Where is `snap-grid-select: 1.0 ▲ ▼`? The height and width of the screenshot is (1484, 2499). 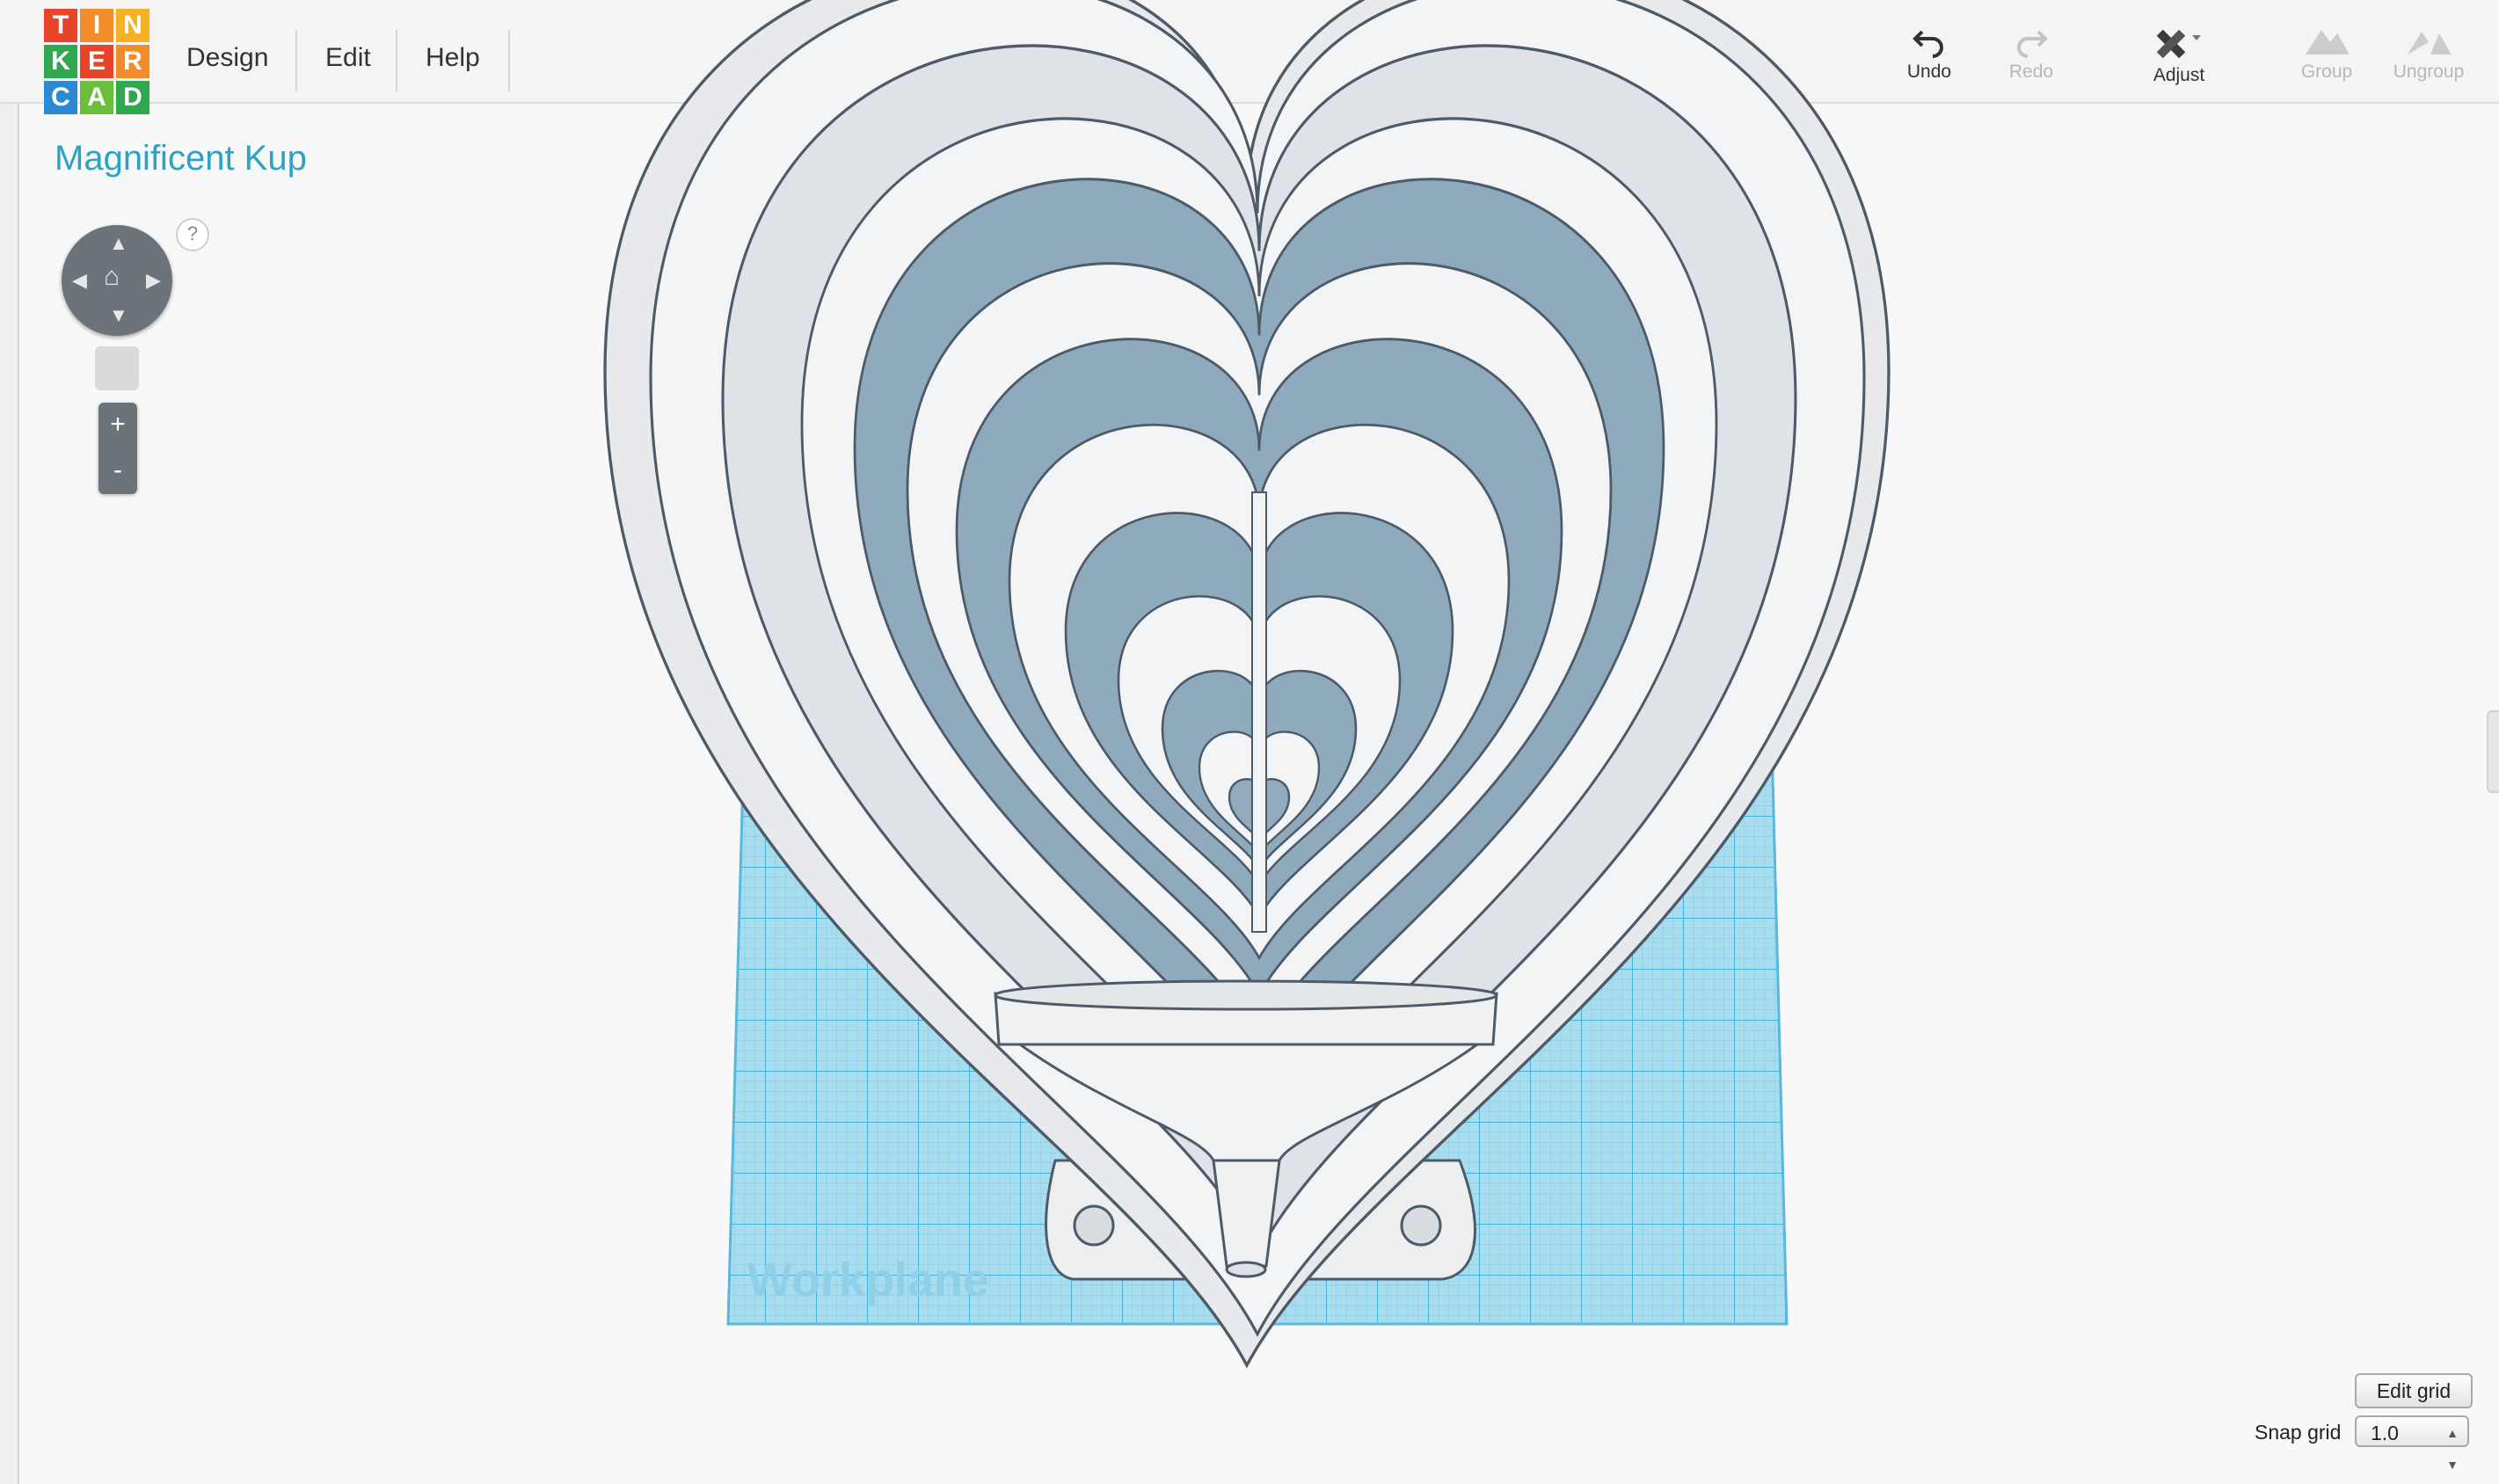
snap-grid-select: 1.0 ▲ ▼ is located at coordinates (2412, 1443).